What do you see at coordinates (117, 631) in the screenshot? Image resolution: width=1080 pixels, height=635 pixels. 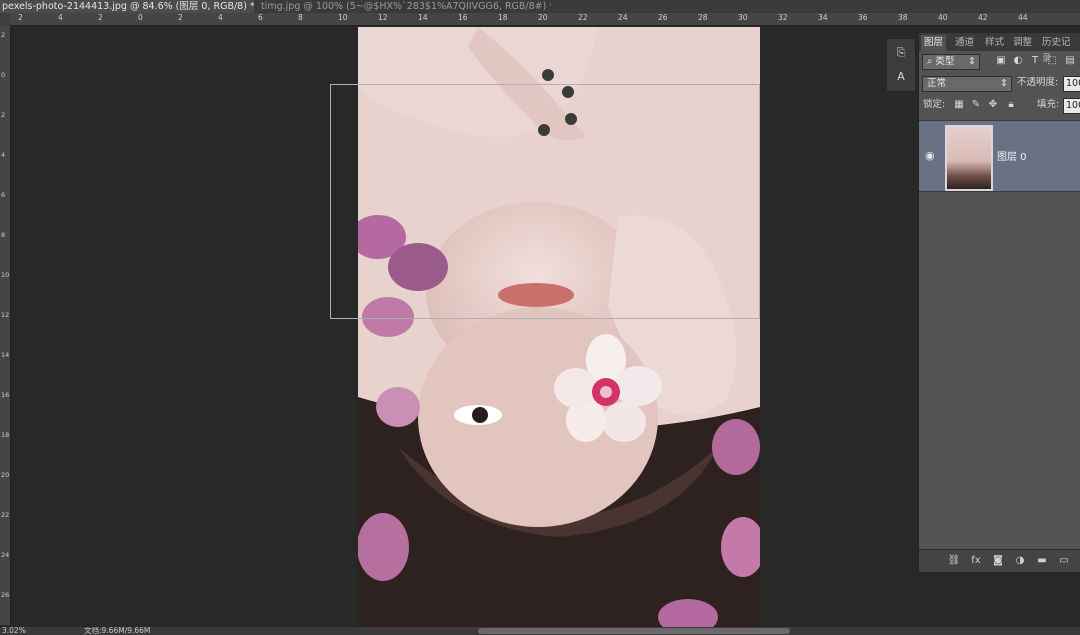 I see `document-size: 文档:9.66M/9.66M` at bounding box center [117, 631].